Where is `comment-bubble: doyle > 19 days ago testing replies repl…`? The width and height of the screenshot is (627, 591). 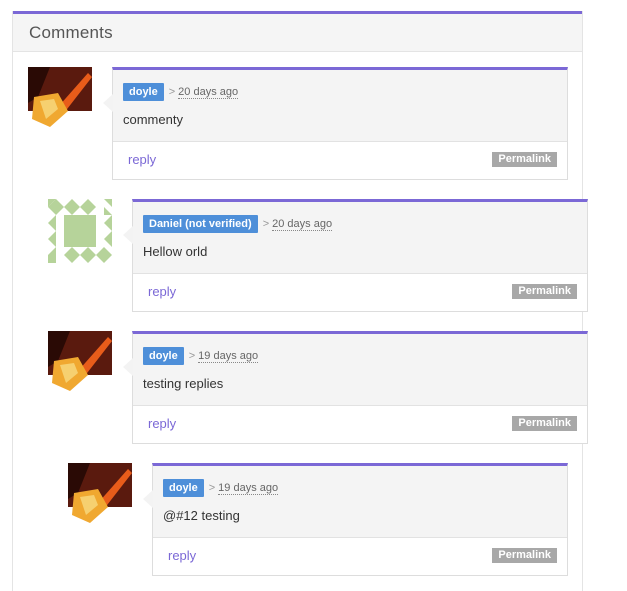 comment-bubble: doyle > 19 days ago testing replies repl… is located at coordinates (355, 387).